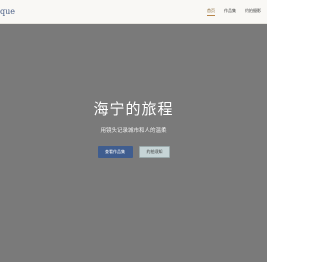  What do you see at coordinates (133, 152) in the screenshot?
I see `hero-buttons: 查看作品集 约拍须知` at bounding box center [133, 152].